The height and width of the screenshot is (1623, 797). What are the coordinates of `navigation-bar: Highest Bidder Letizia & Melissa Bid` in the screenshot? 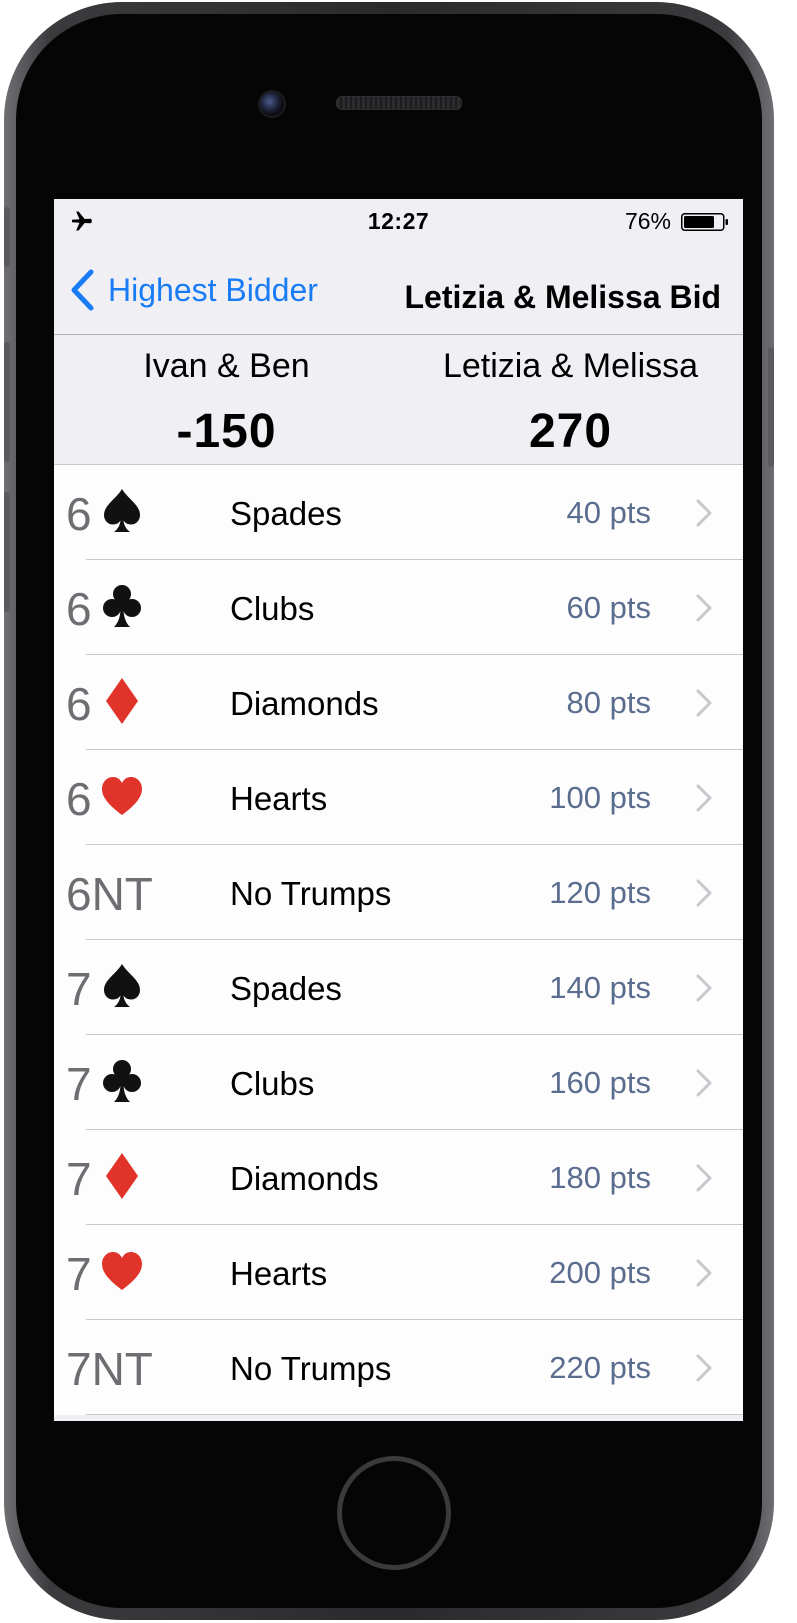 It's located at (398, 289).